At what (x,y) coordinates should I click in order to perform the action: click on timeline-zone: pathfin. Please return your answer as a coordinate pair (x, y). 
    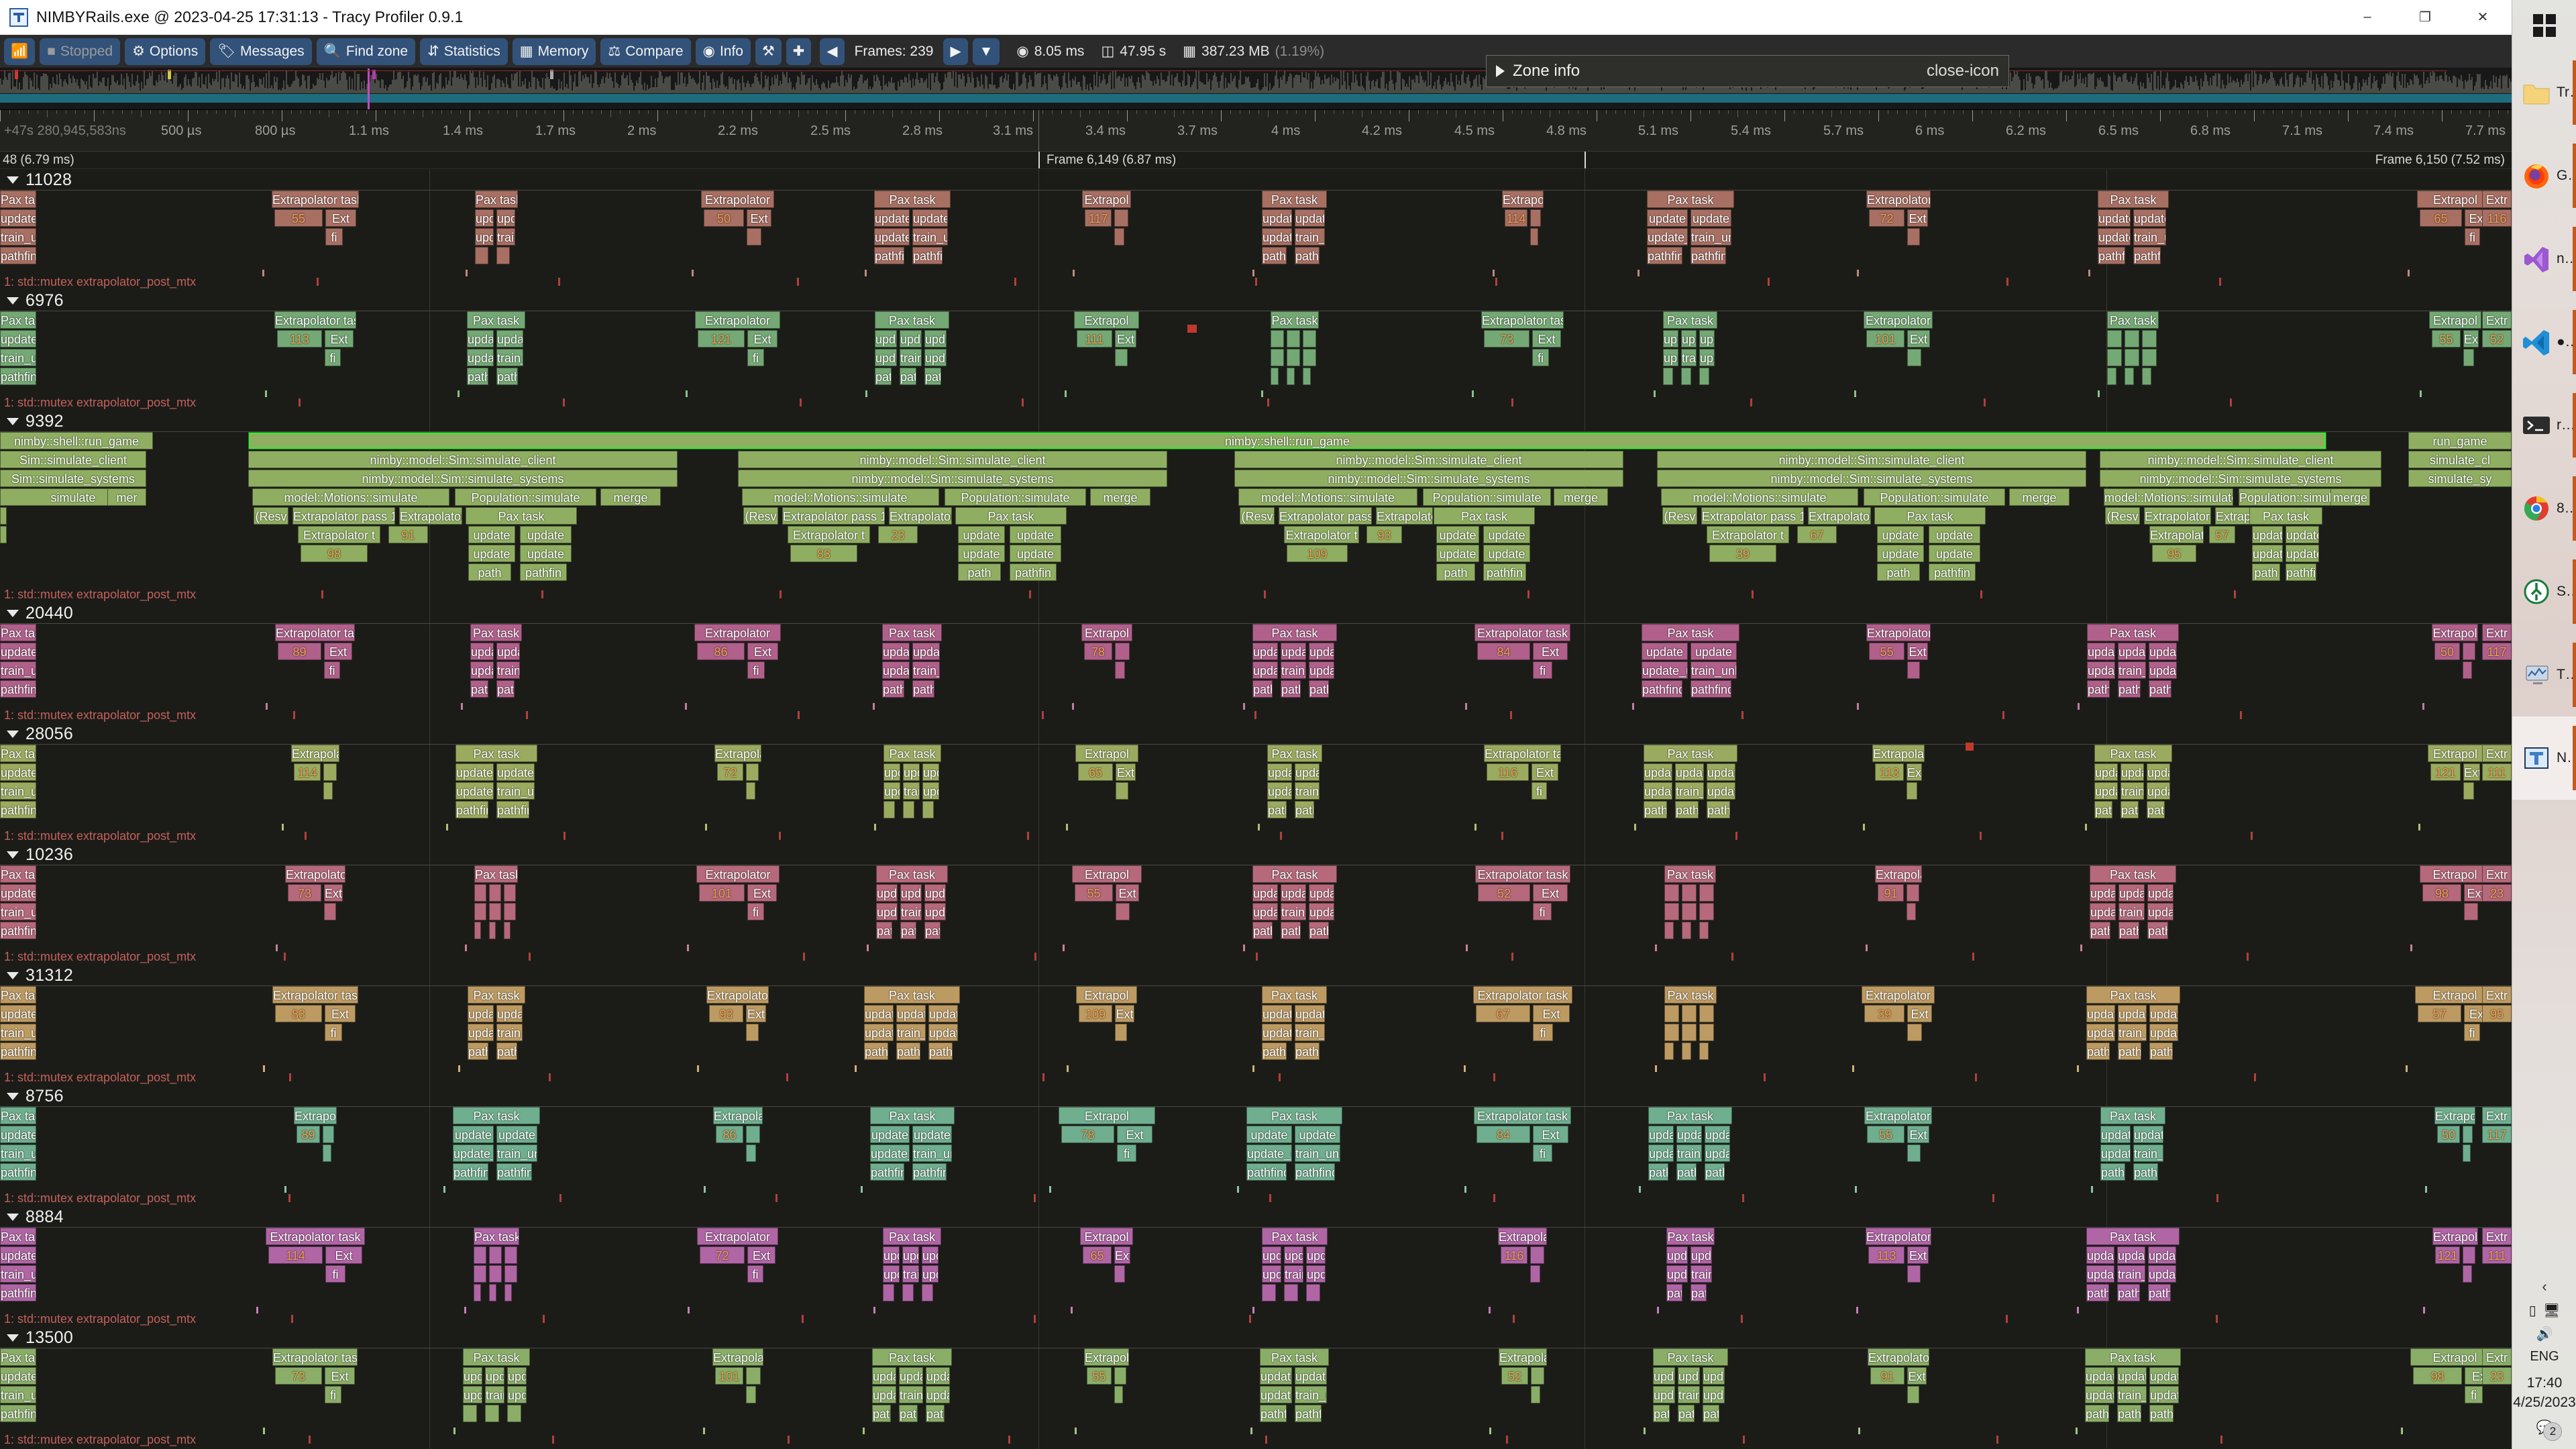
    Looking at the image, I should click on (1033, 572).